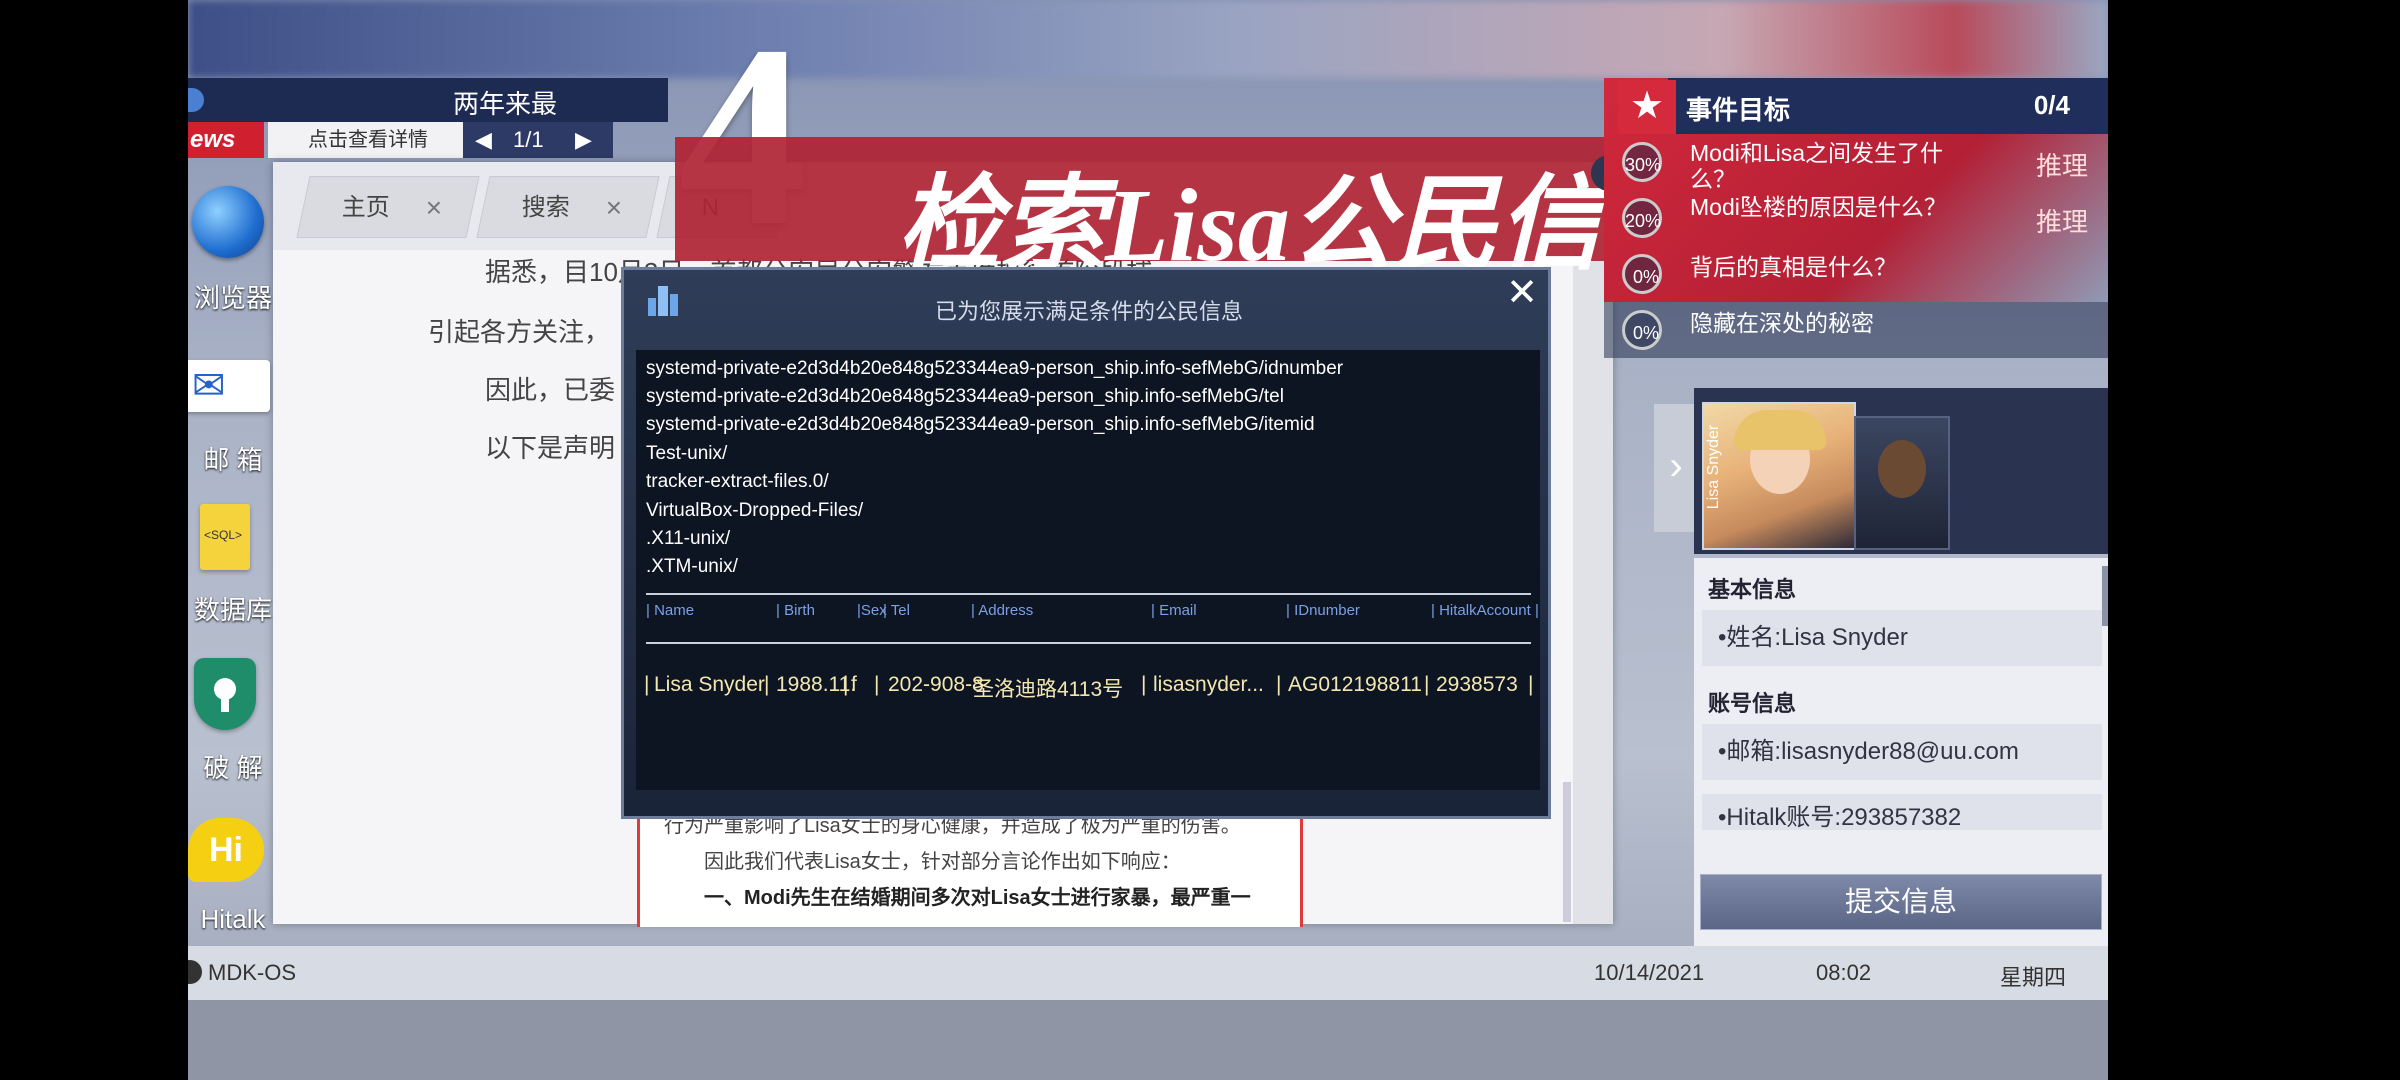 This screenshot has width=2400, height=1080. Describe the element at coordinates (1048, 689) in the screenshot. I see `cell-address: 圣洛迪路4113号` at that location.